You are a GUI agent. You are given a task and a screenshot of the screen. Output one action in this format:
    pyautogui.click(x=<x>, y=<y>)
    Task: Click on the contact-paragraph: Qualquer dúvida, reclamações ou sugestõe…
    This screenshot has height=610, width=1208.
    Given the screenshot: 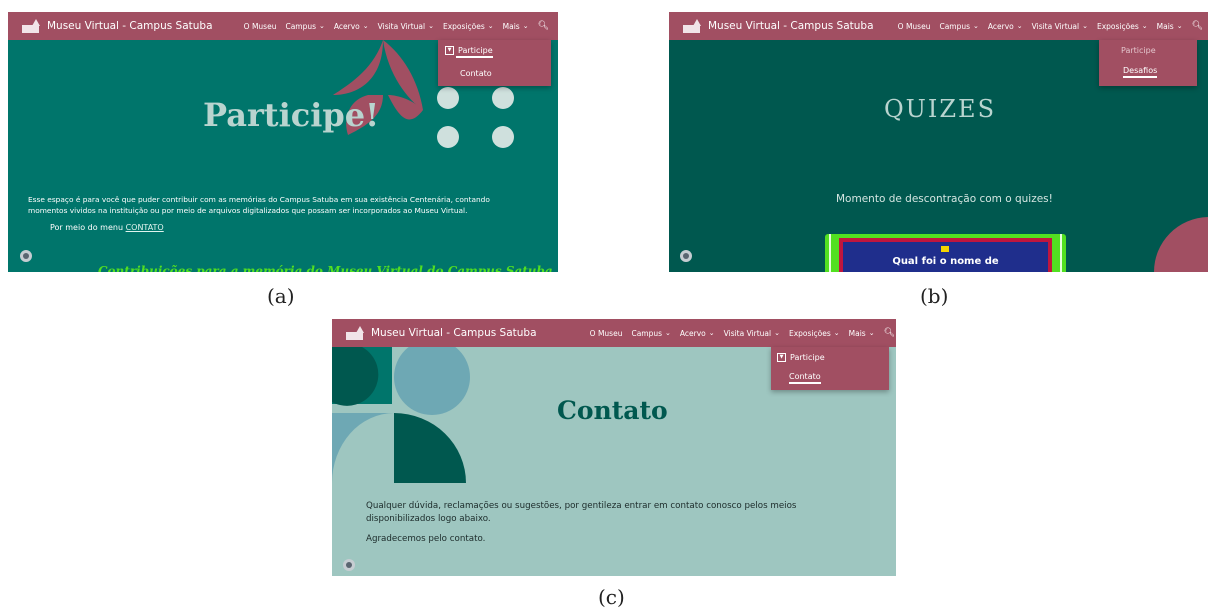 What is the action you would take?
    pyautogui.click(x=581, y=512)
    